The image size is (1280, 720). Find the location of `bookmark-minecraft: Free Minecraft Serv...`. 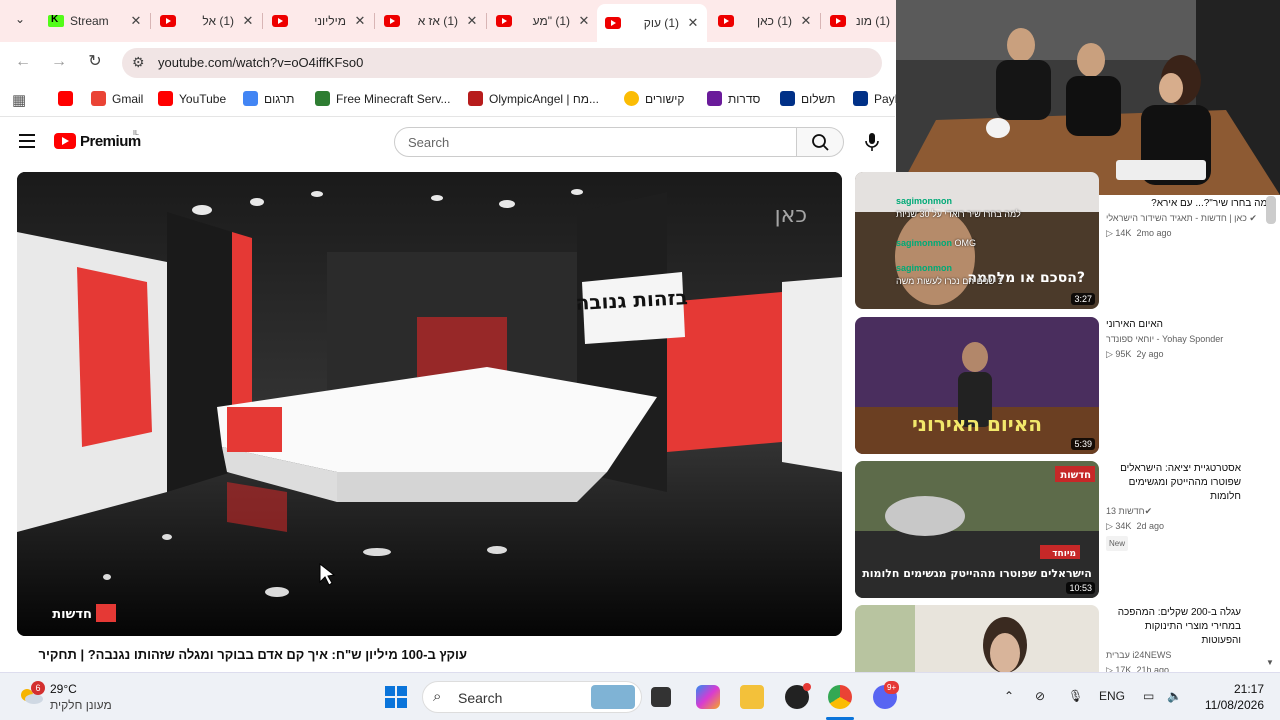

bookmark-minecraft: Free Minecraft Serv... is located at coordinates (382, 98).